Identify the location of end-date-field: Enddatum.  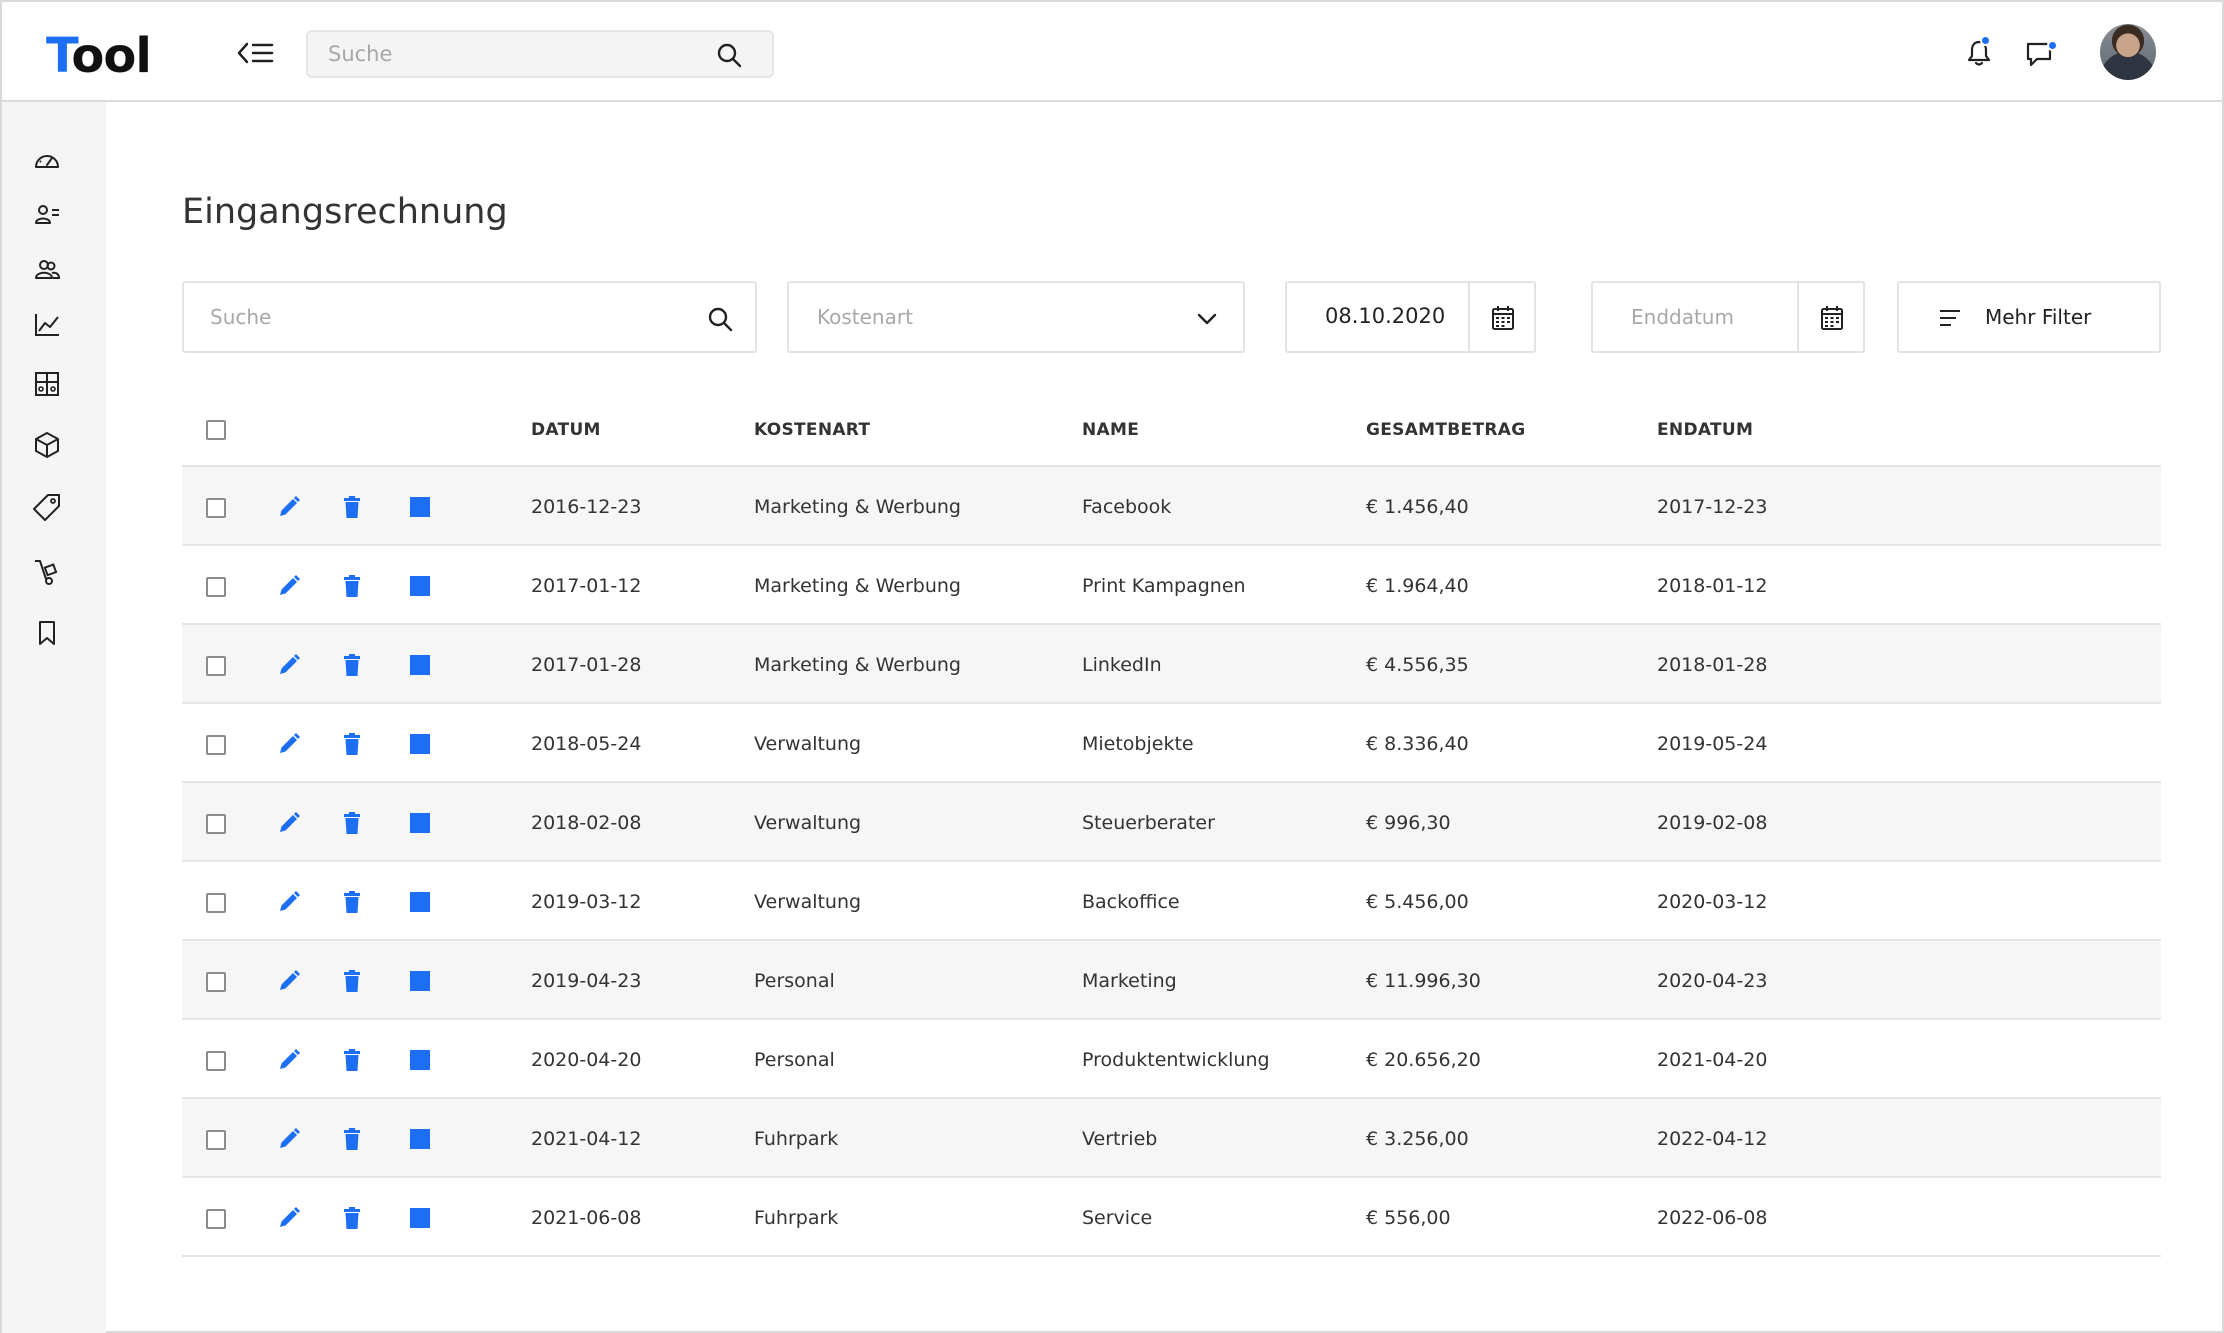
(1728, 317).